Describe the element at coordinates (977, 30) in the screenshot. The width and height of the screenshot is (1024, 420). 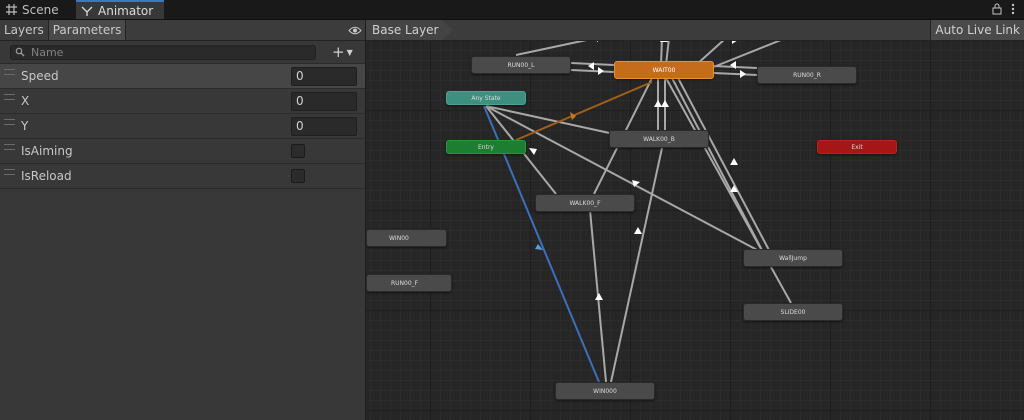
I see `auto-live-link-button: Auto Live Link` at that location.